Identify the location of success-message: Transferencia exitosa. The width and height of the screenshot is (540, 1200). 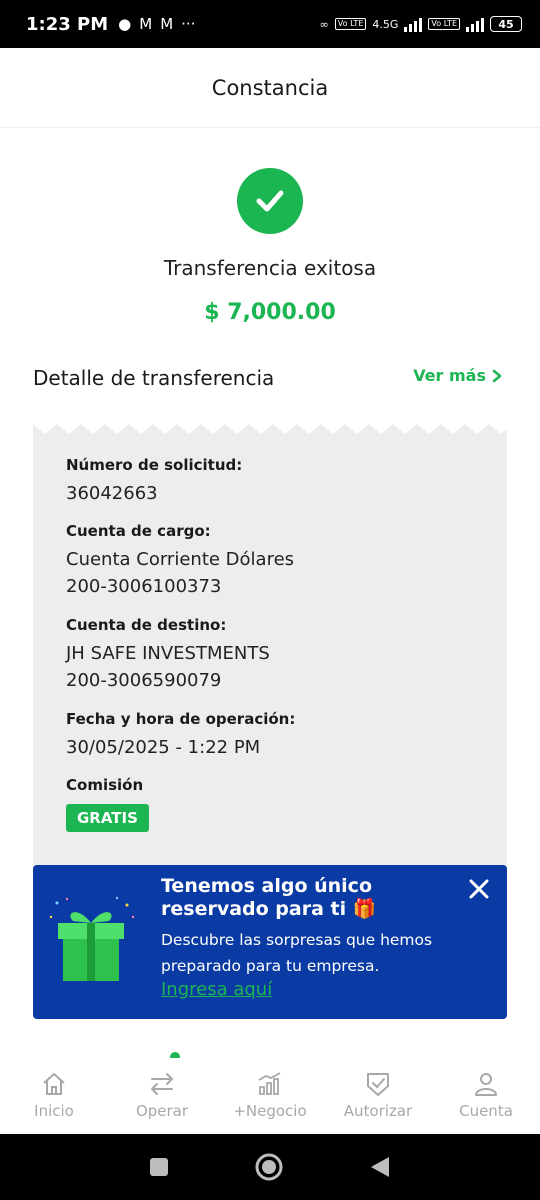
(270, 268).